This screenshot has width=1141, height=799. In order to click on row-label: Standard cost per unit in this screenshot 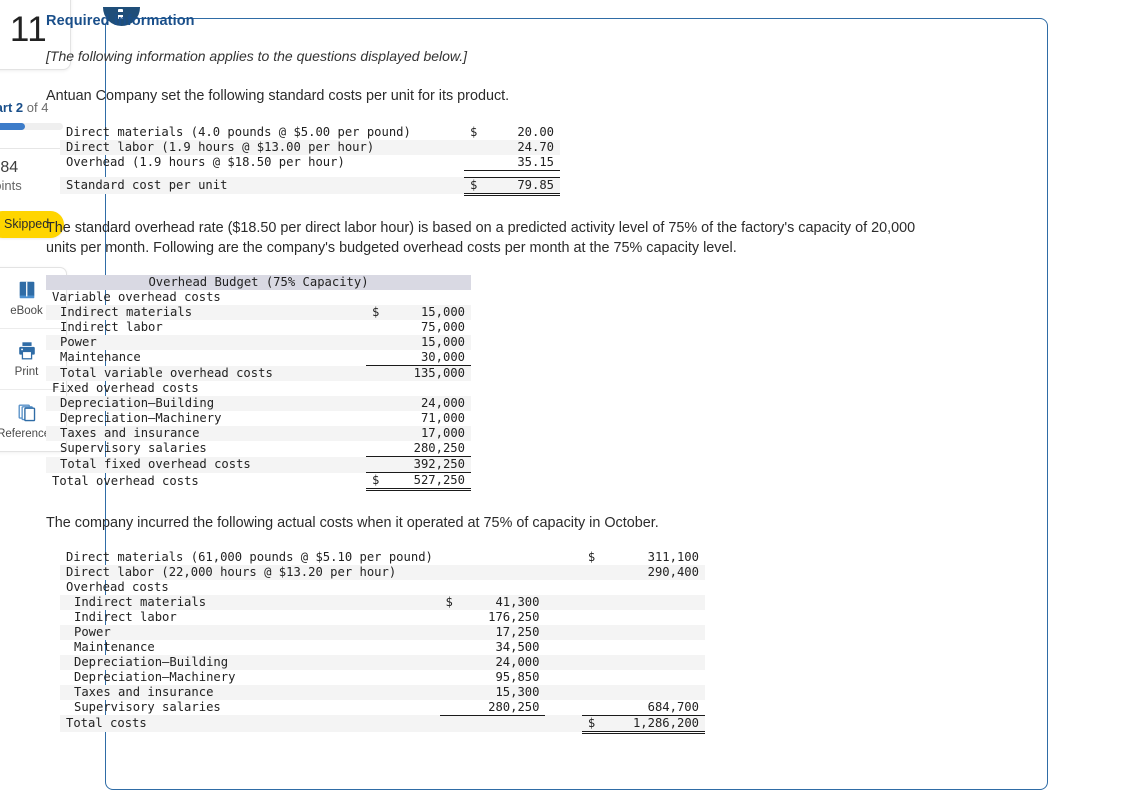, I will do `click(147, 185)`.